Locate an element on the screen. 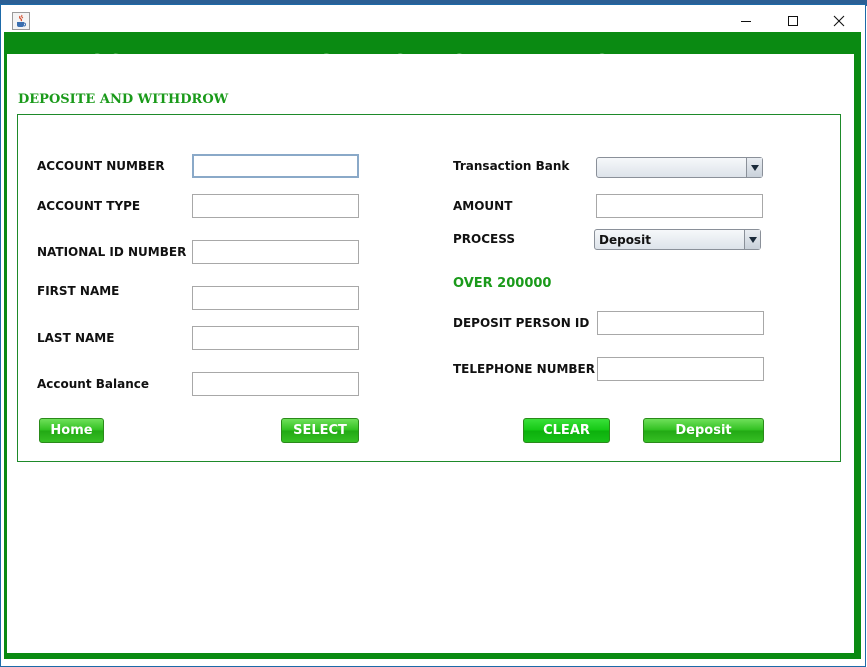 The image size is (867, 667). transaction-bank-select is located at coordinates (679, 167).